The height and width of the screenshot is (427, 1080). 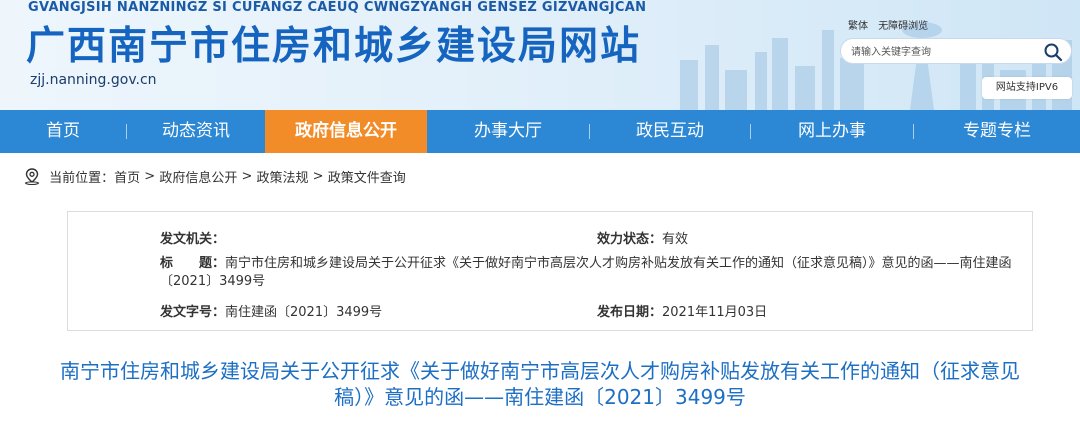 I want to click on main-nav: 首页 动态资讯 政府信息公开 办事大厅 政民互动 网上办事 专题专栏, so click(x=540, y=131).